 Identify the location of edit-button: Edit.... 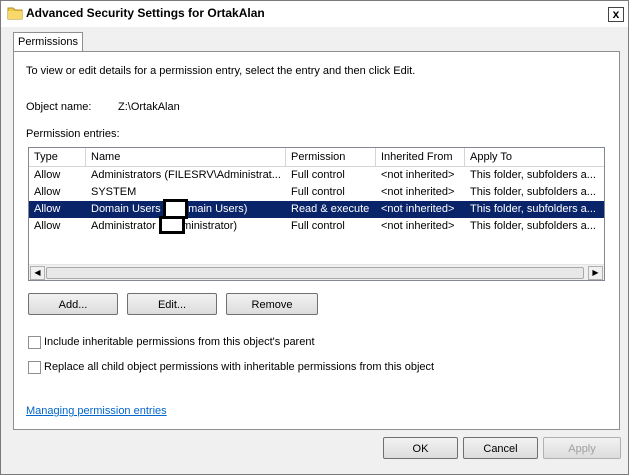
(172, 304).